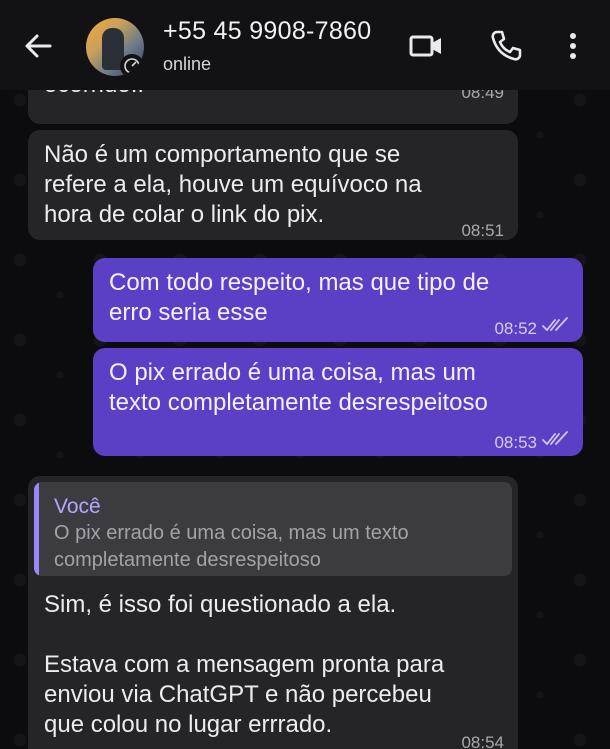 The width and height of the screenshot is (610, 749). What do you see at coordinates (77, 506) in the screenshot?
I see `quote-author: Você` at bounding box center [77, 506].